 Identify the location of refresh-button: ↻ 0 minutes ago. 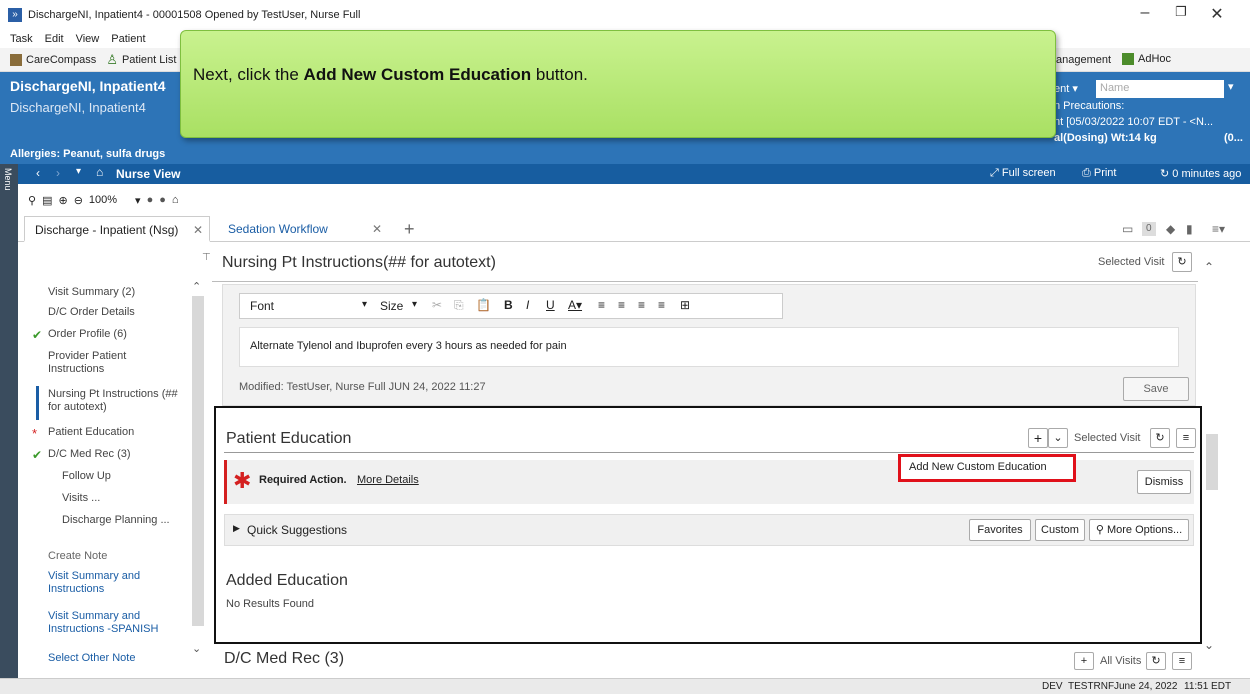
(1200, 173).